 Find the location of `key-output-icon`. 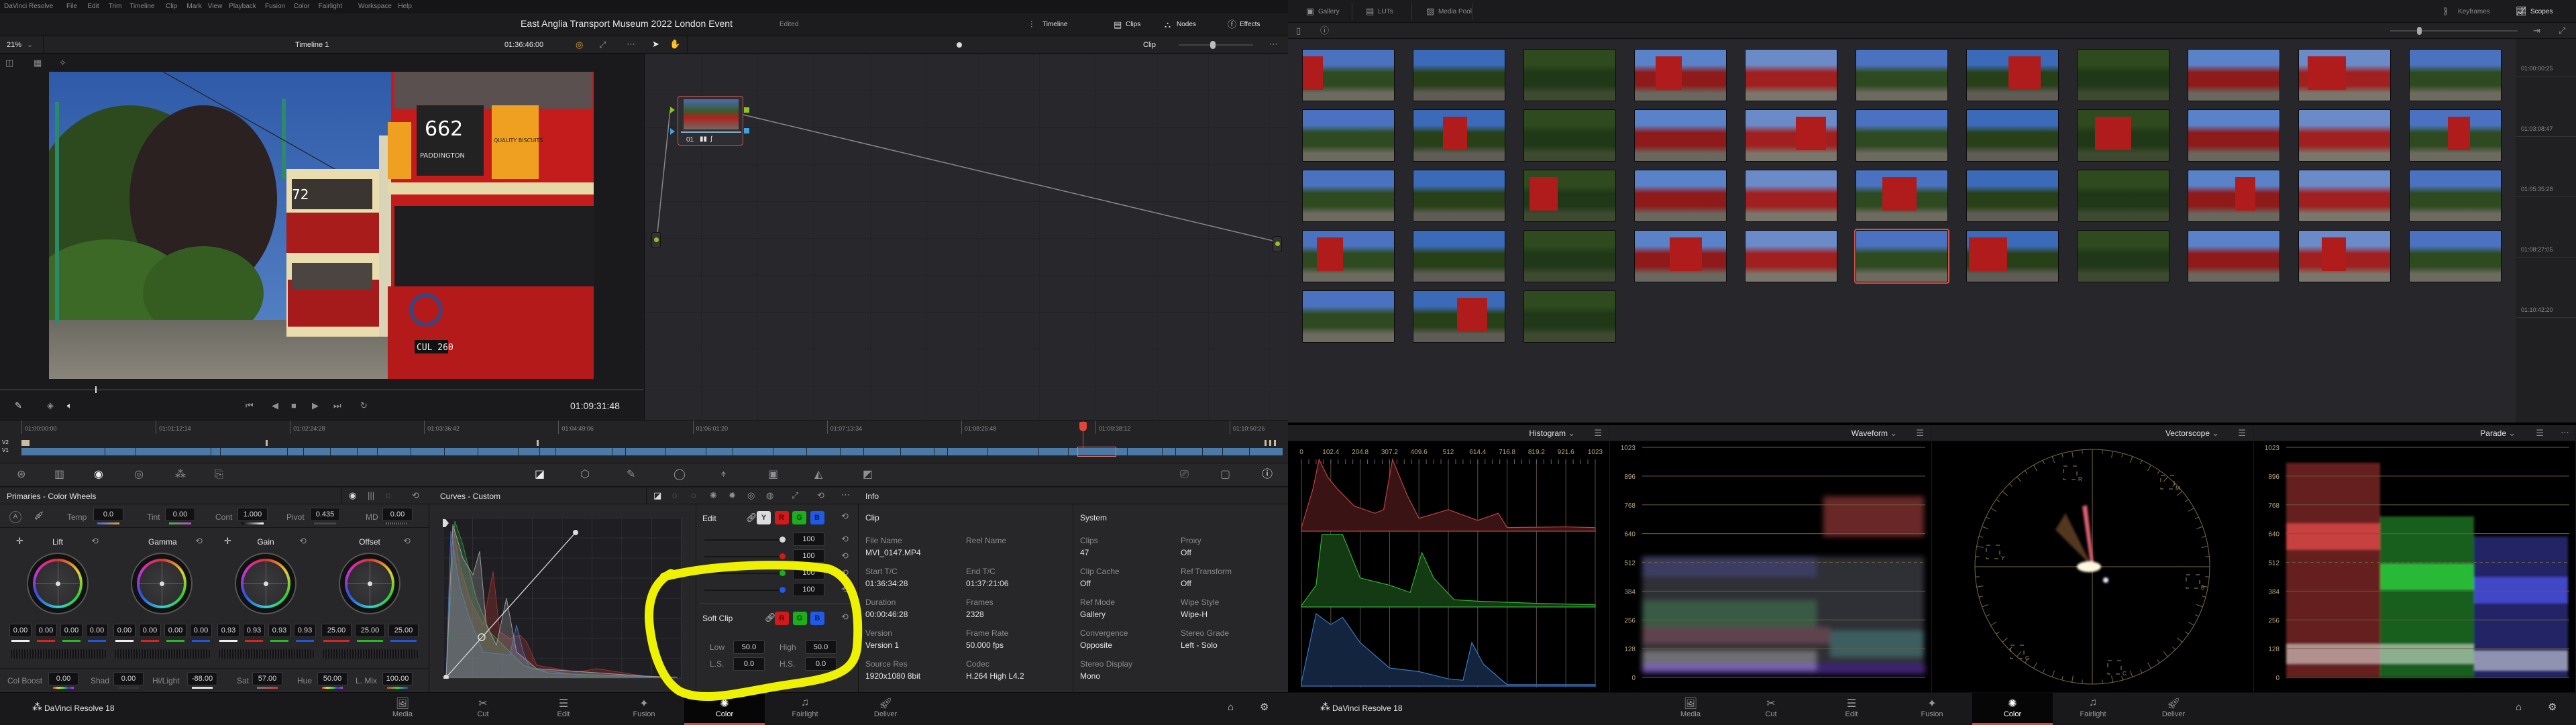

key-output-icon is located at coordinates (746, 130).